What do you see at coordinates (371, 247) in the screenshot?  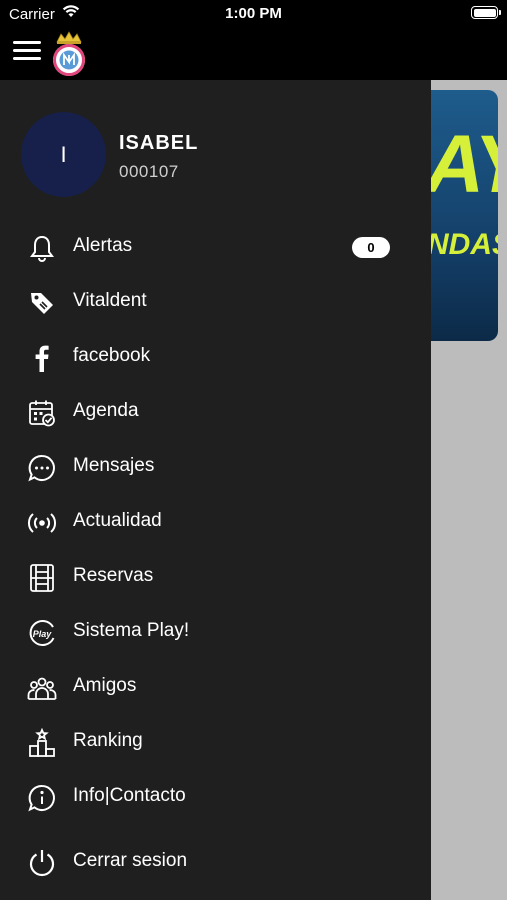 I see `alerts-count-badge: 0` at bounding box center [371, 247].